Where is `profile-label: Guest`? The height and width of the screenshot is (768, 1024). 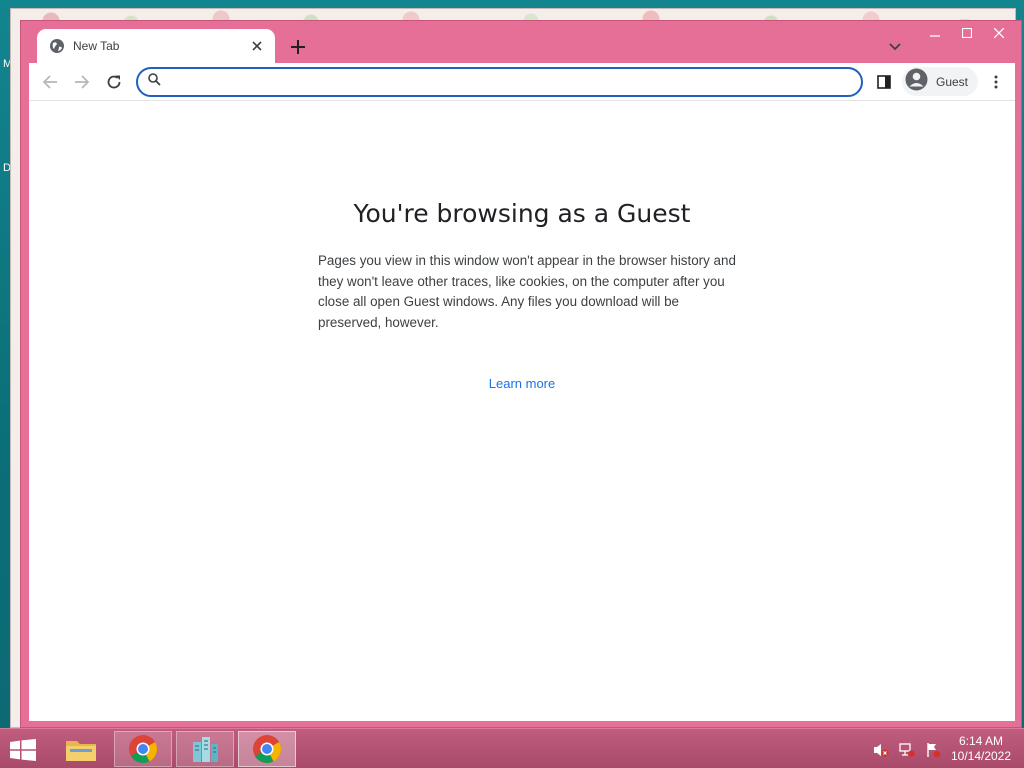 profile-label: Guest is located at coordinates (952, 81).